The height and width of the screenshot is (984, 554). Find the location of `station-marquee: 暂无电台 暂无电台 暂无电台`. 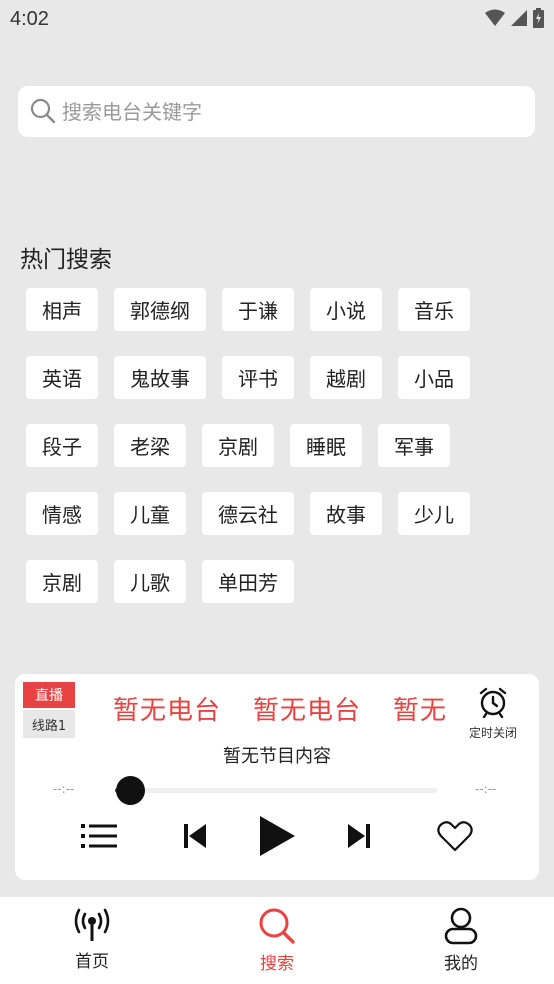

station-marquee: 暂无电台 暂无电台 暂无电台 is located at coordinates (280, 710).